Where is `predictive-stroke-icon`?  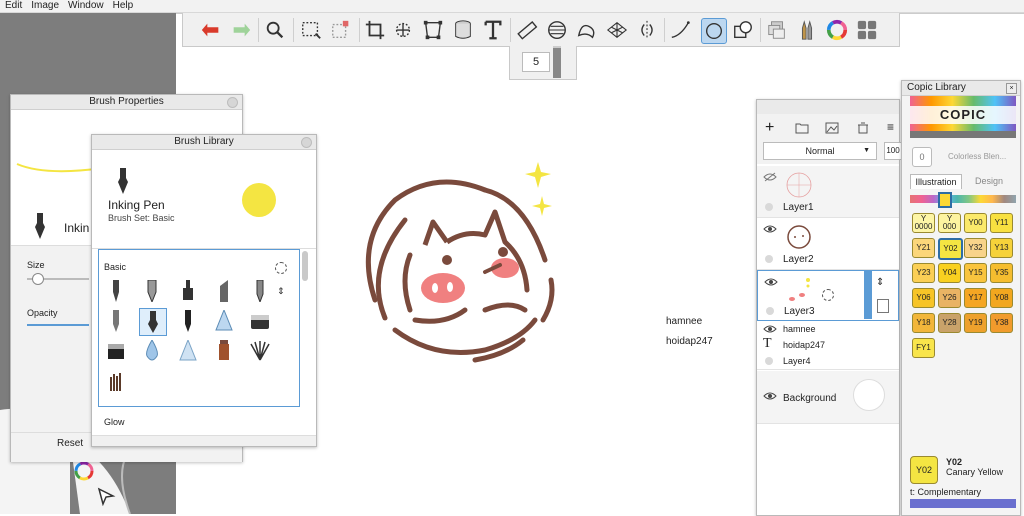 predictive-stroke-icon is located at coordinates (714, 31).